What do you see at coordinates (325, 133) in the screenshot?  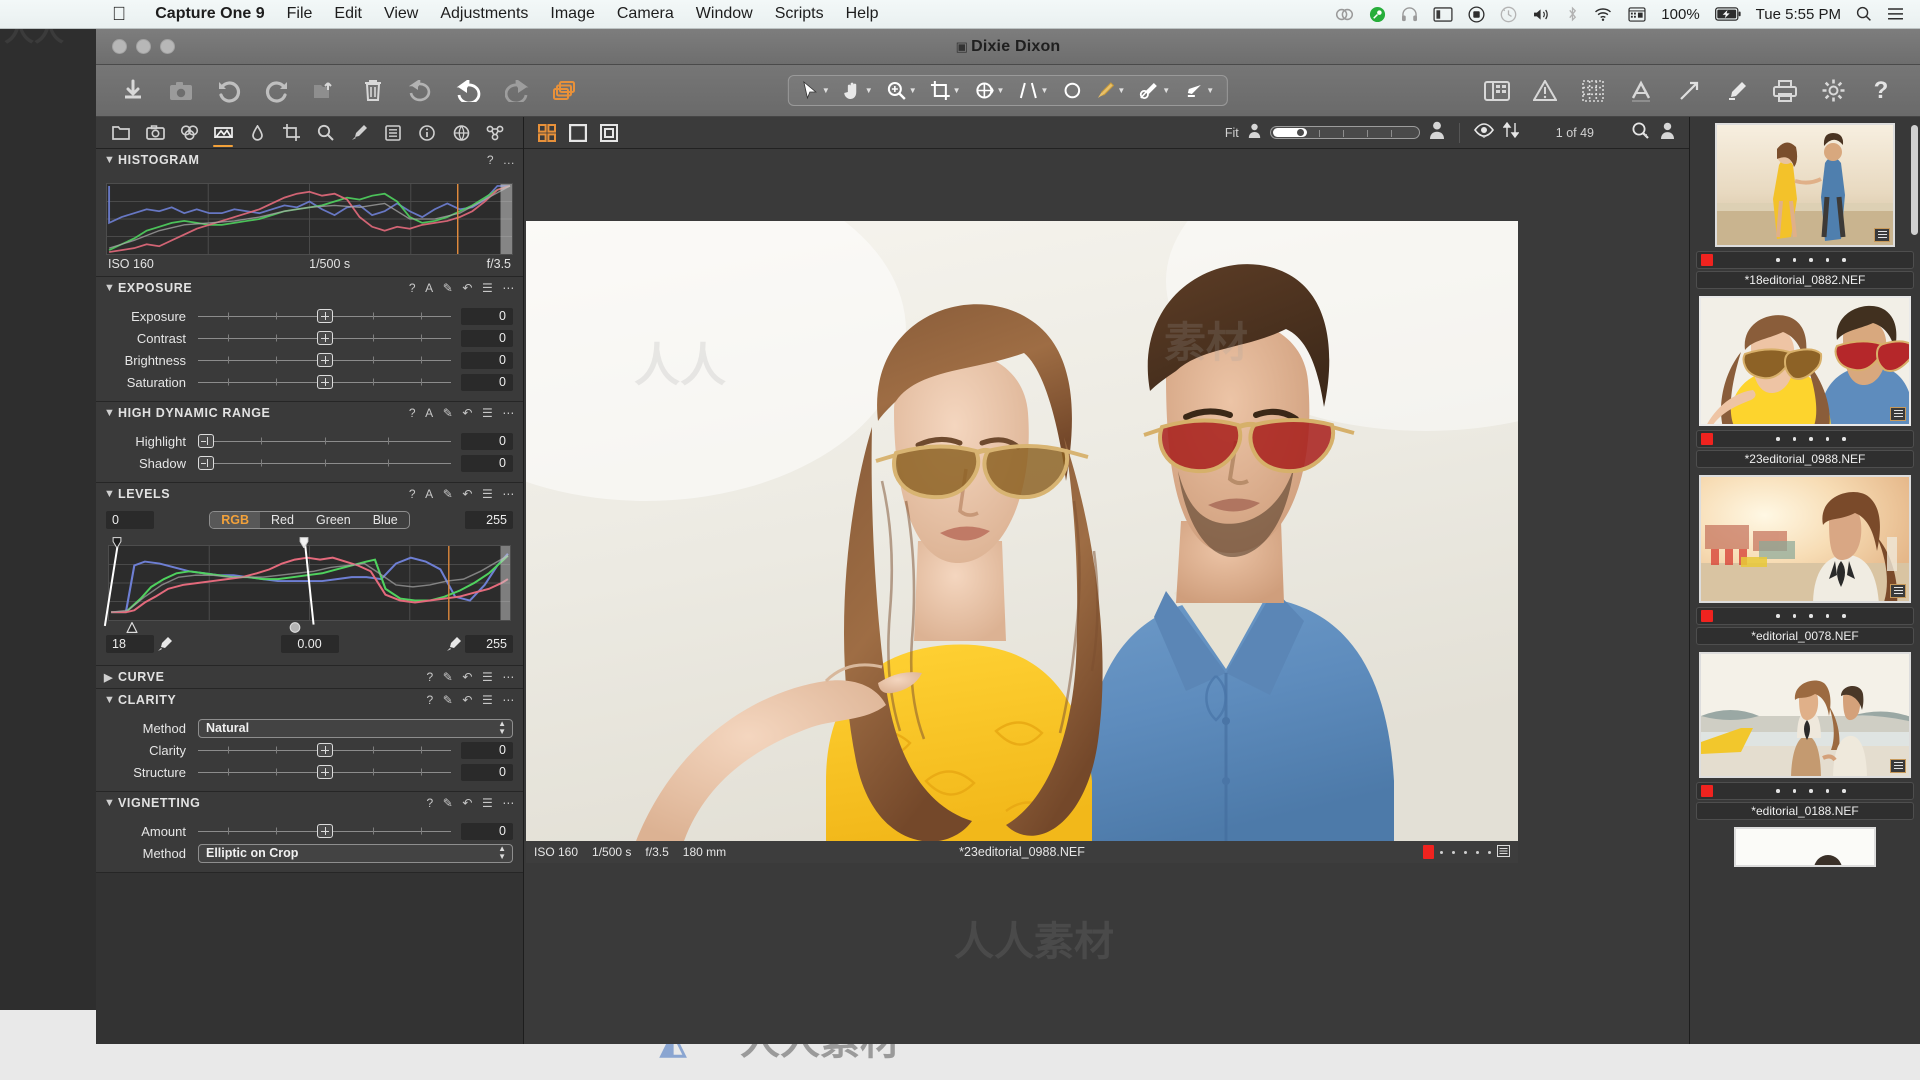 I see `adjustments-tab` at bounding box center [325, 133].